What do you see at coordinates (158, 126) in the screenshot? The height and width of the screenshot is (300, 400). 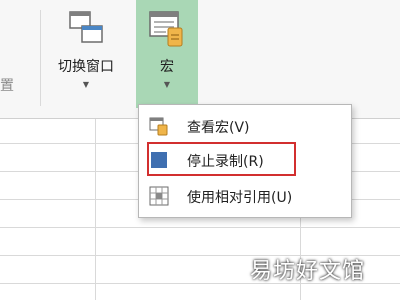 I see `view-macros-icon` at bounding box center [158, 126].